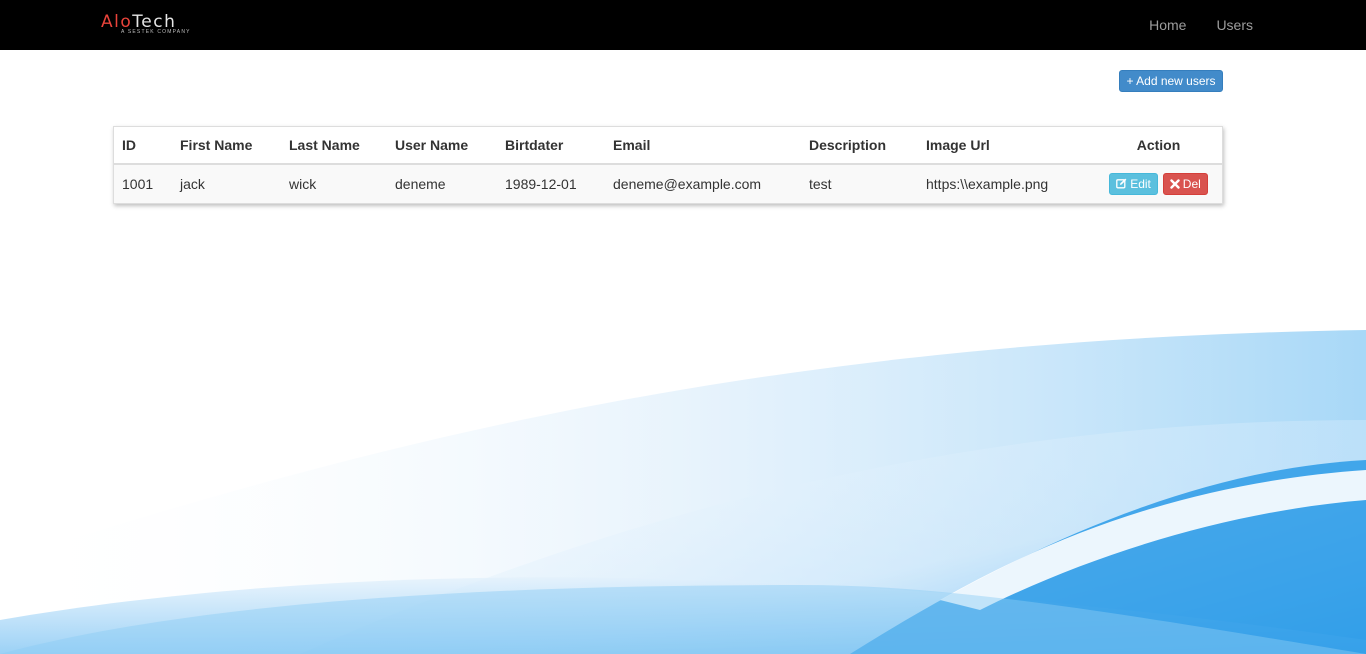 This screenshot has width=1366, height=654. What do you see at coordinates (703, 146) in the screenshot?
I see `column-header-email: Email` at bounding box center [703, 146].